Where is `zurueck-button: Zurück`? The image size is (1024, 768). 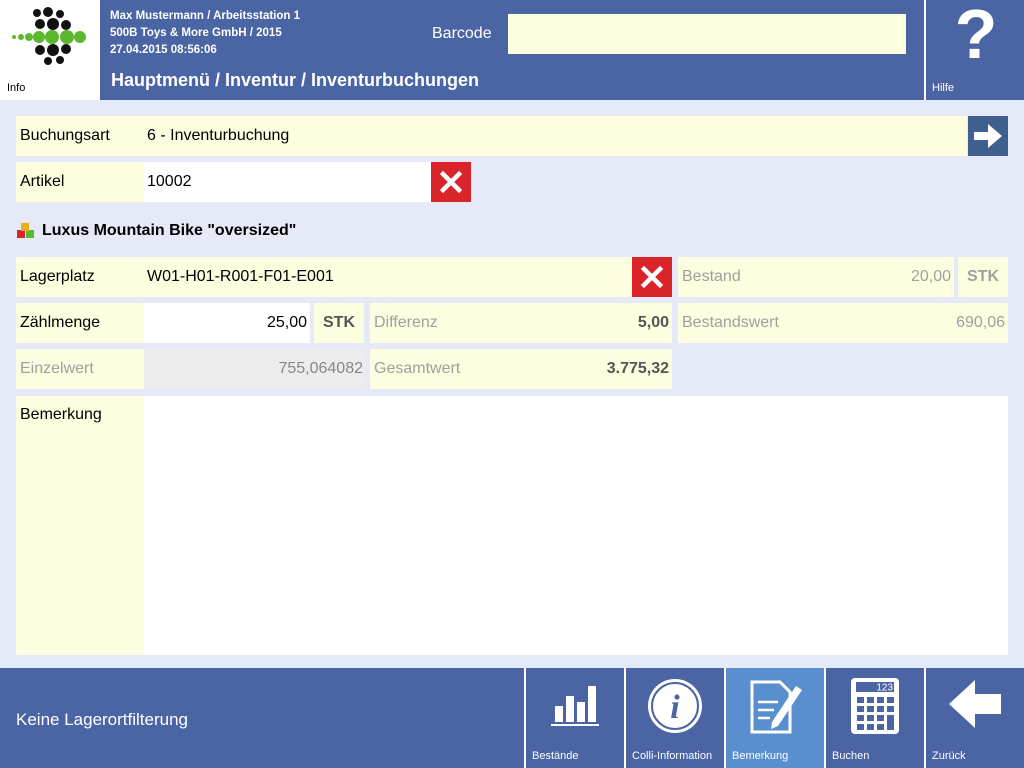 zurueck-button: Zurück is located at coordinates (974, 718).